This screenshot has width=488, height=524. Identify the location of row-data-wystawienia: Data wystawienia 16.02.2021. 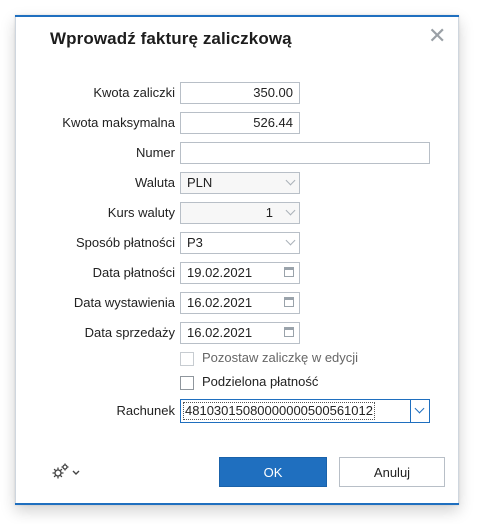
(237, 303).